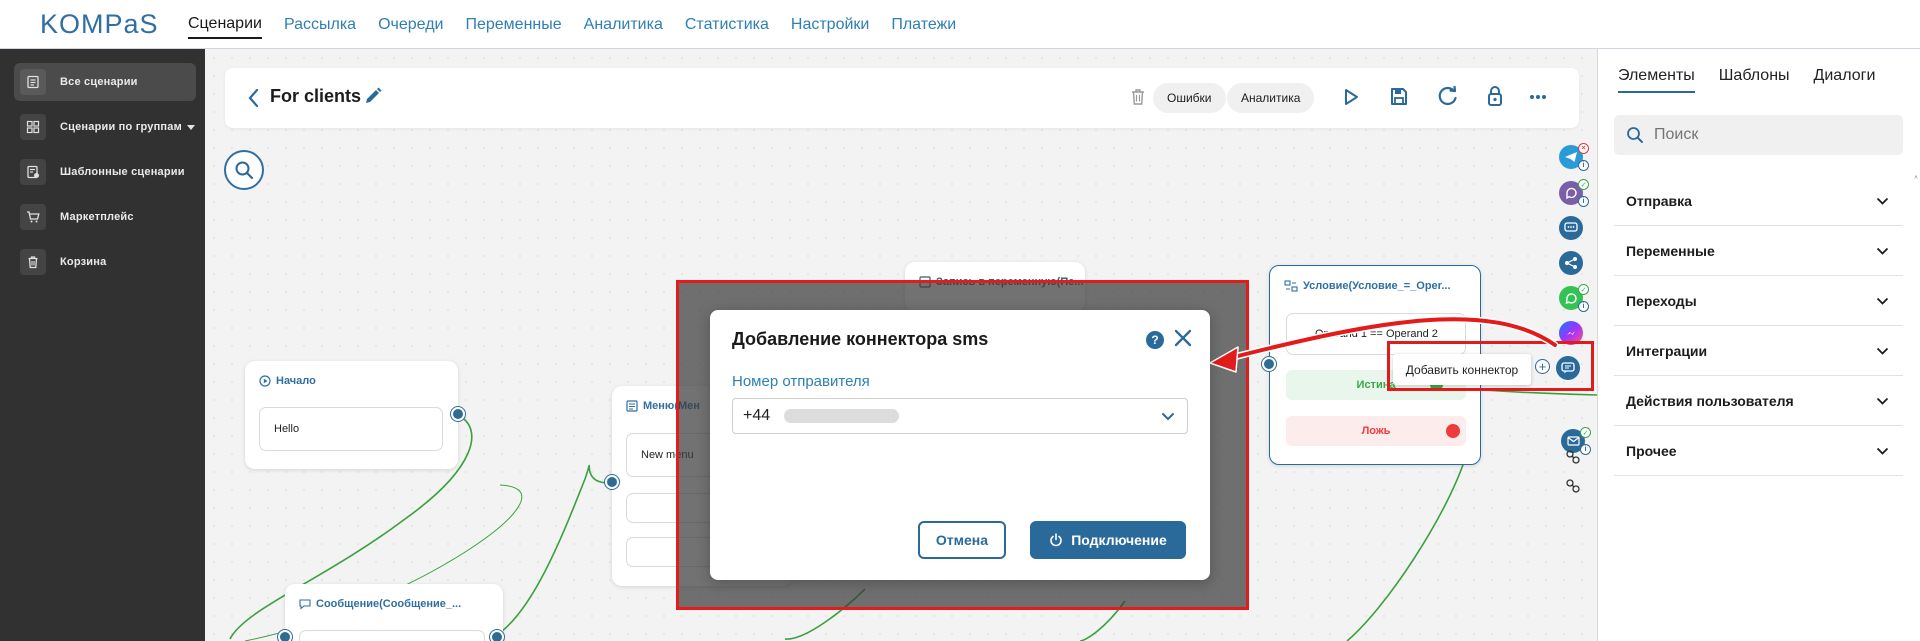  Describe the element at coordinates (1583, 306) in the screenshot. I see `info-badge: i` at that location.